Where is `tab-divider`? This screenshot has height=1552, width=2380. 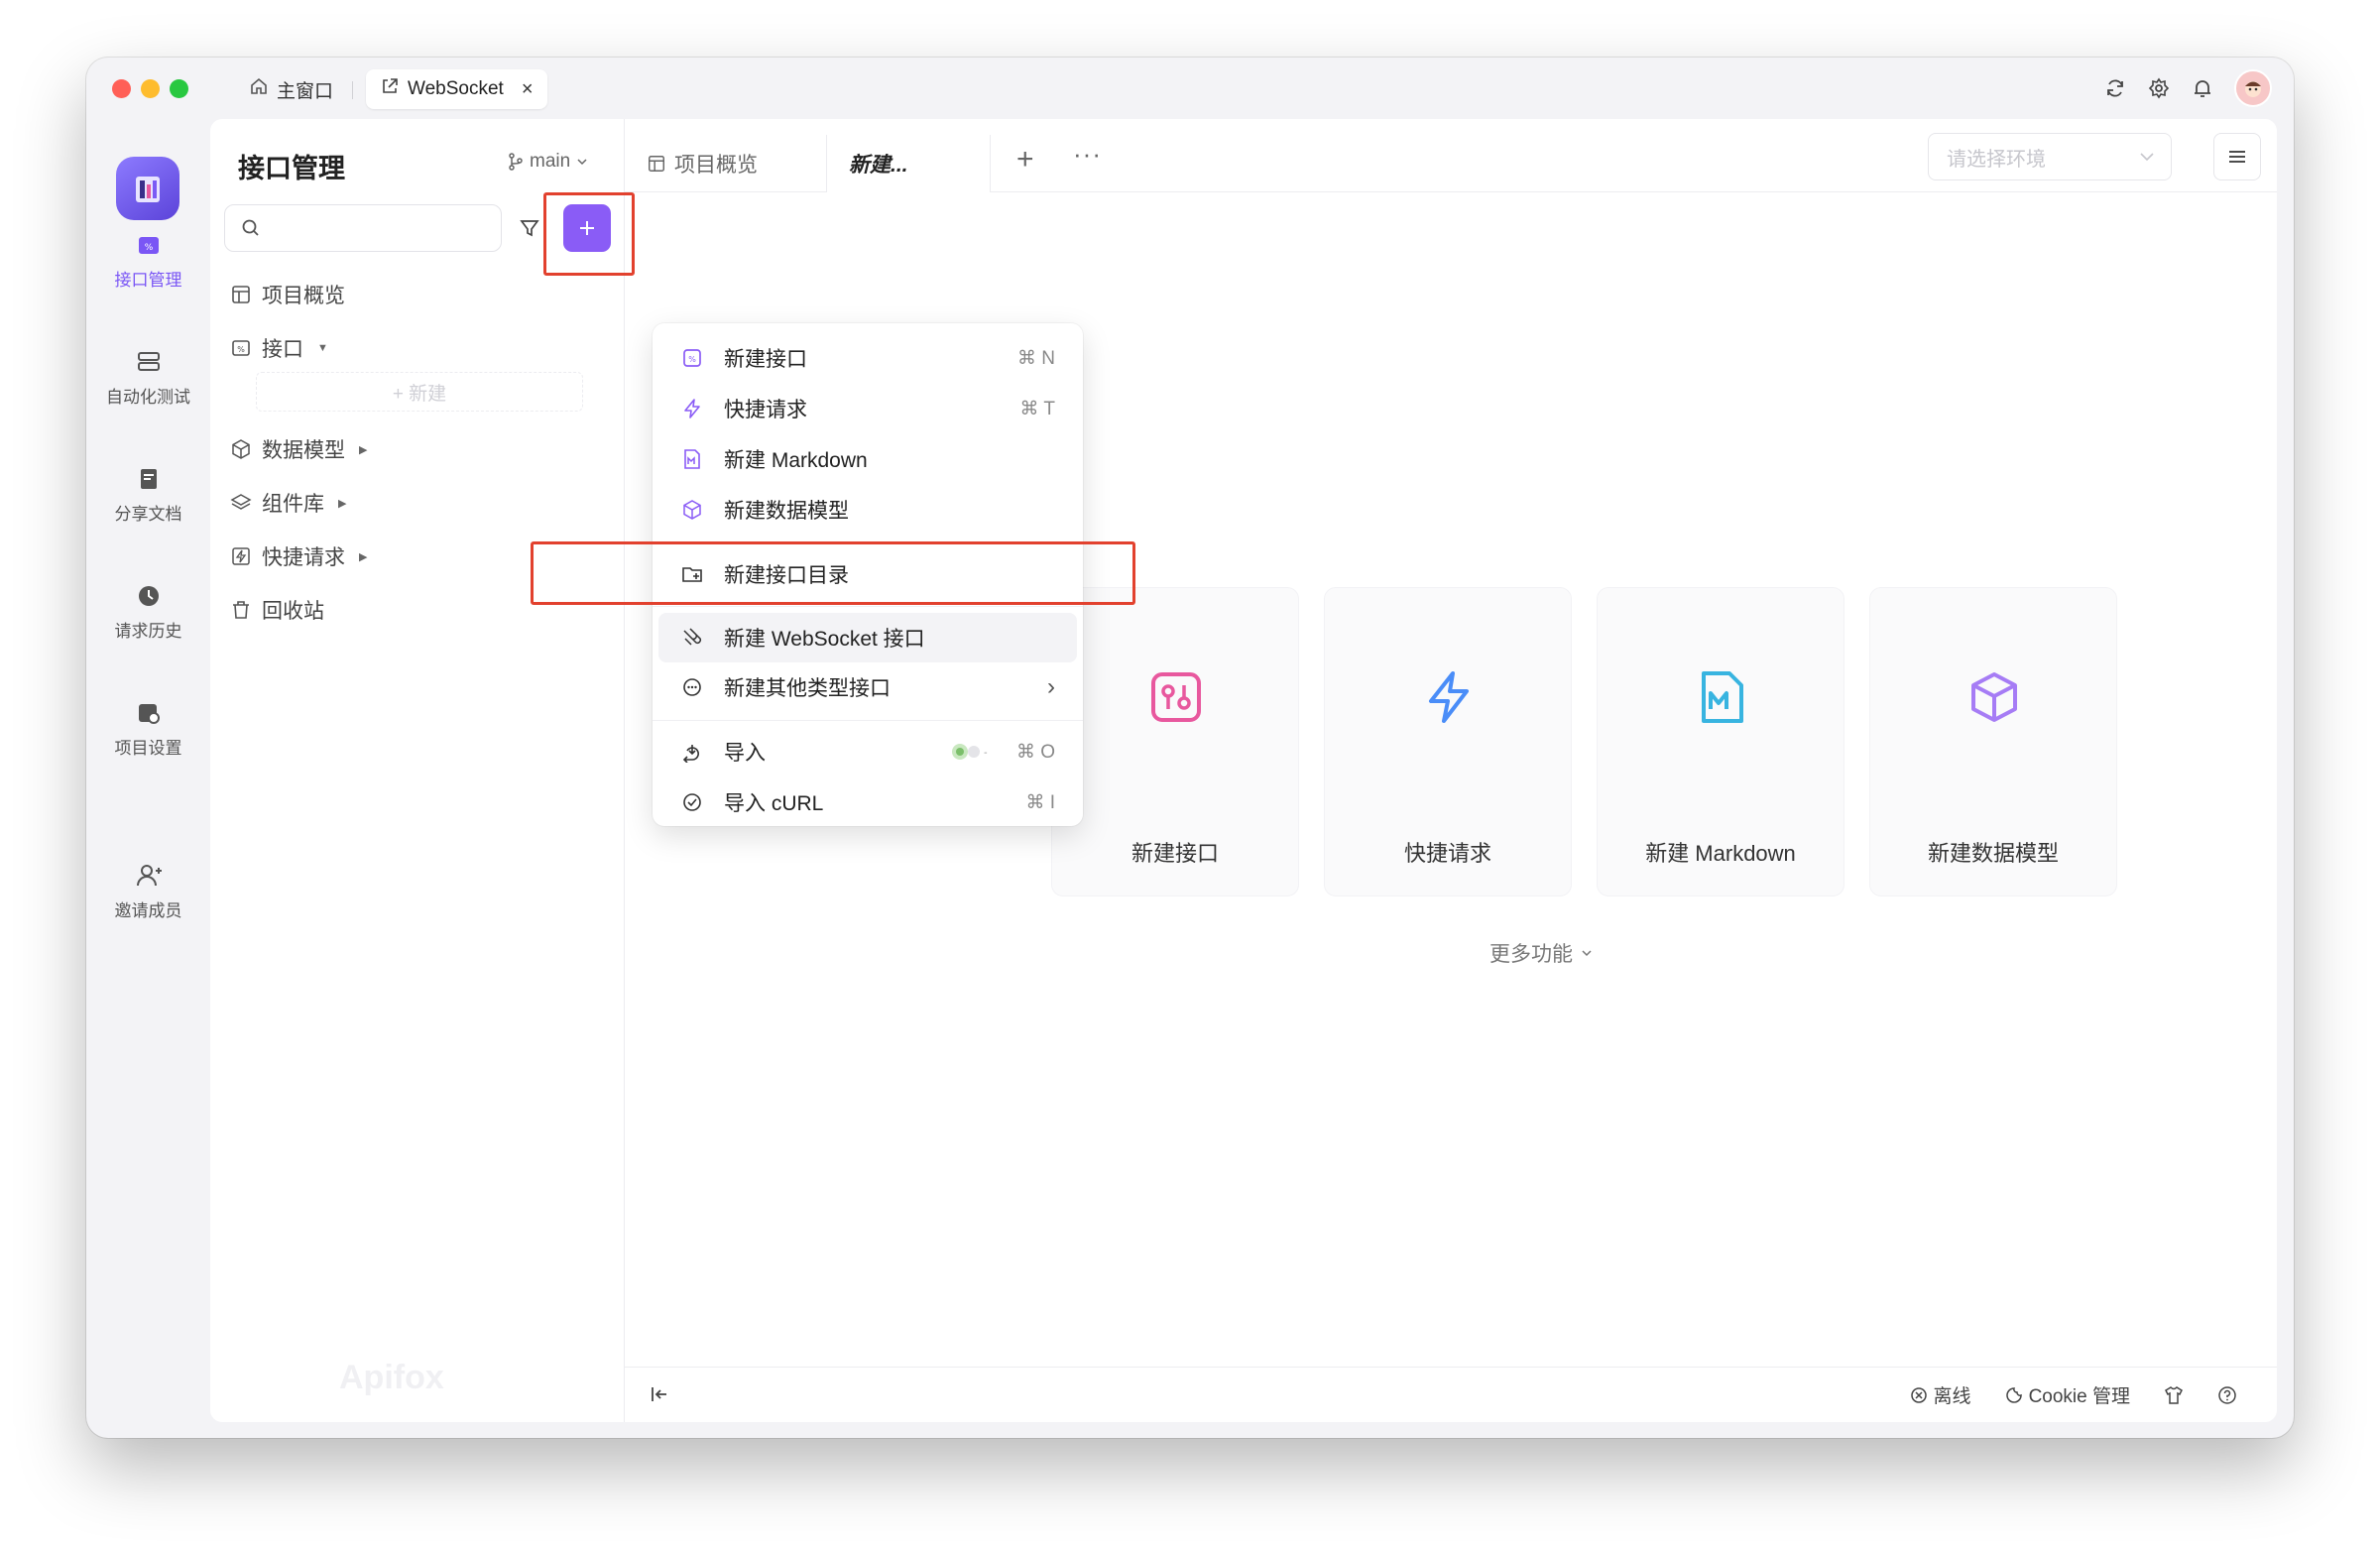 tab-divider is located at coordinates (352, 90).